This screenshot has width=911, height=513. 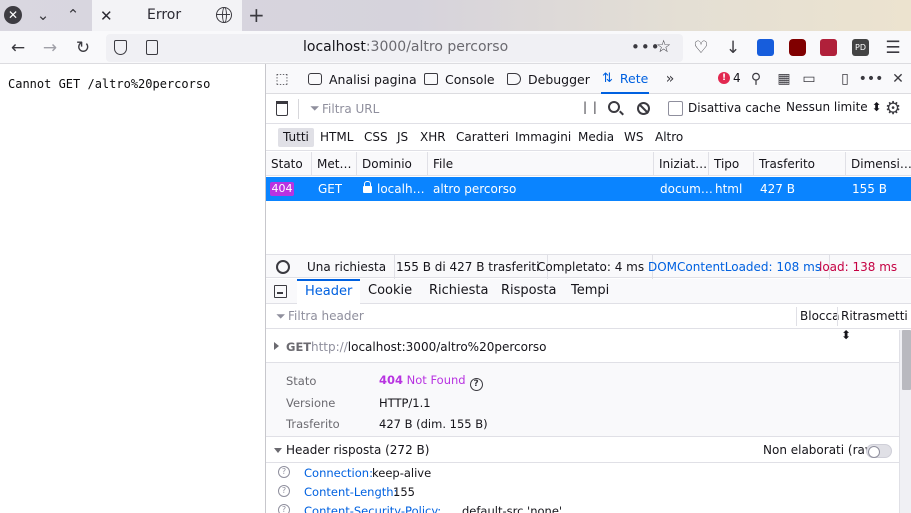 What do you see at coordinates (663, 47) in the screenshot?
I see `bookmark-star-icon: ☆` at bounding box center [663, 47].